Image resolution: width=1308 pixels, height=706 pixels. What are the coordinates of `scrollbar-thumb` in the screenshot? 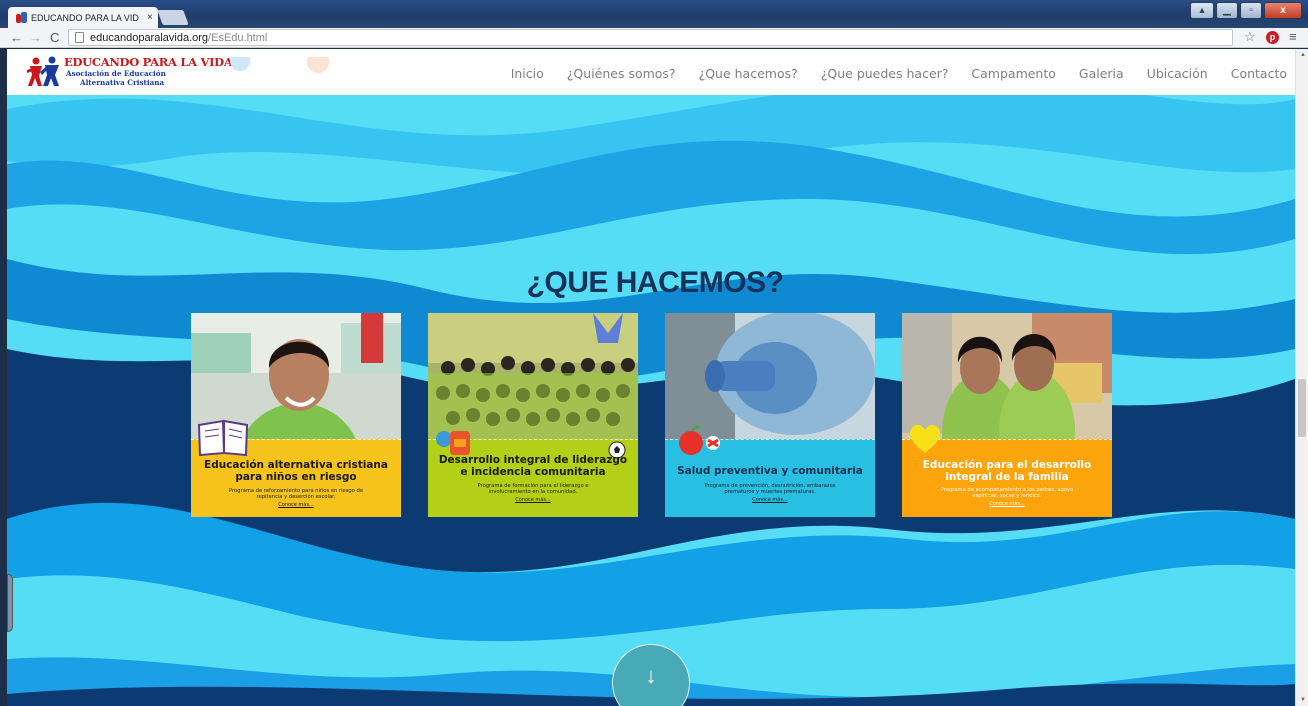 It's located at (1302, 408).